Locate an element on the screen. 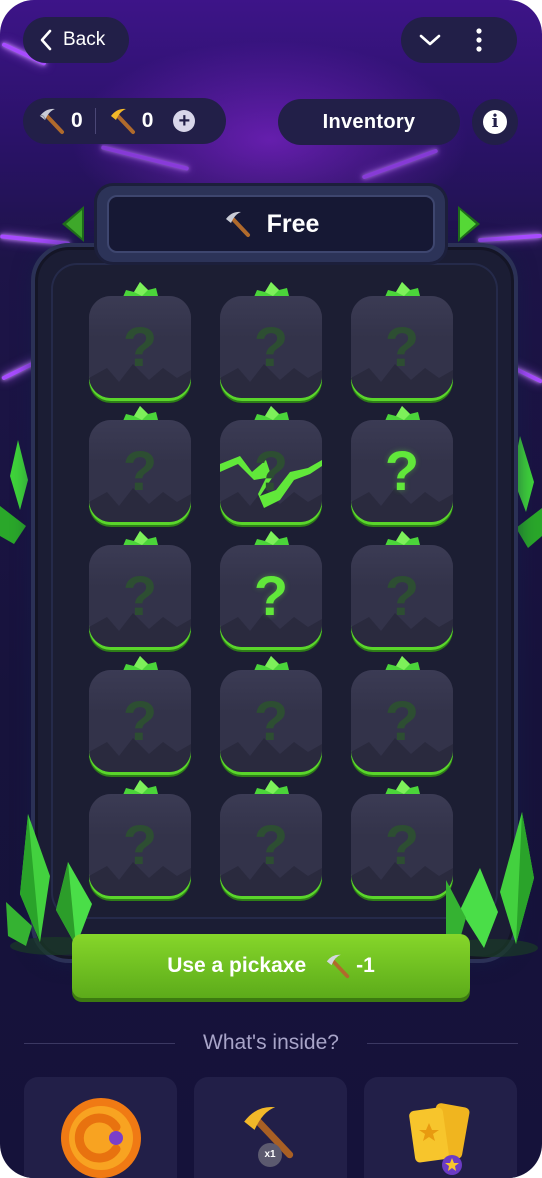 The width and height of the screenshot is (542, 1178). add-pickaxe-button: + is located at coordinates (184, 121).